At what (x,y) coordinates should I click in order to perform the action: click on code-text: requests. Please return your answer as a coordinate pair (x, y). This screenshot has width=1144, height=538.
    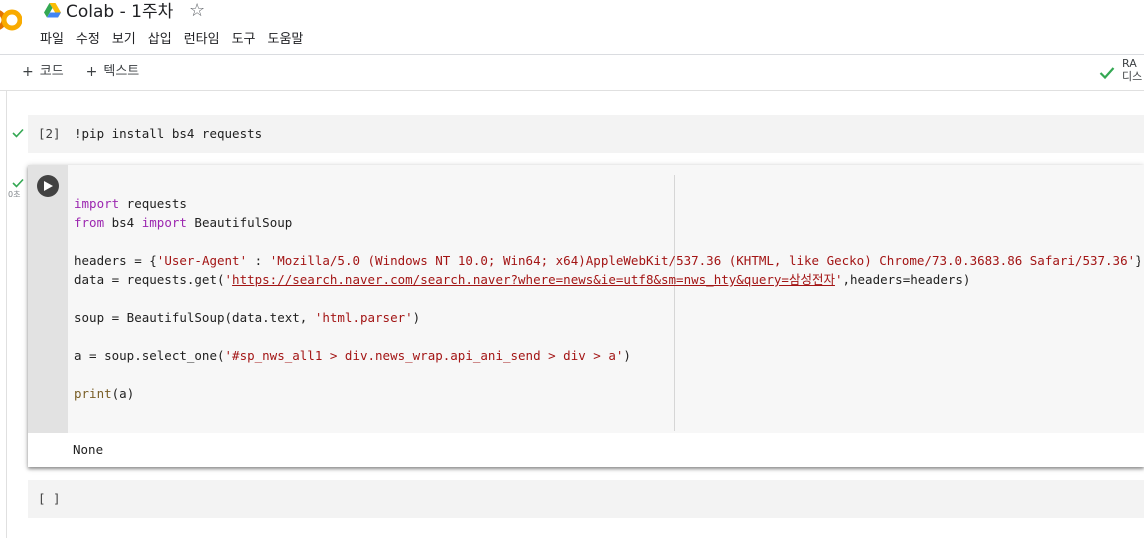
    Looking at the image, I should click on (153, 203).